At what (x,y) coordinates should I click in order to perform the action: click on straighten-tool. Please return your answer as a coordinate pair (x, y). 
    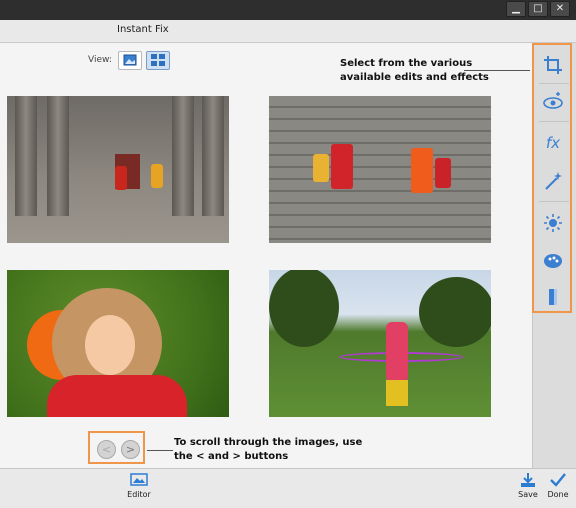
    Looking at the image, I should click on (553, 297).